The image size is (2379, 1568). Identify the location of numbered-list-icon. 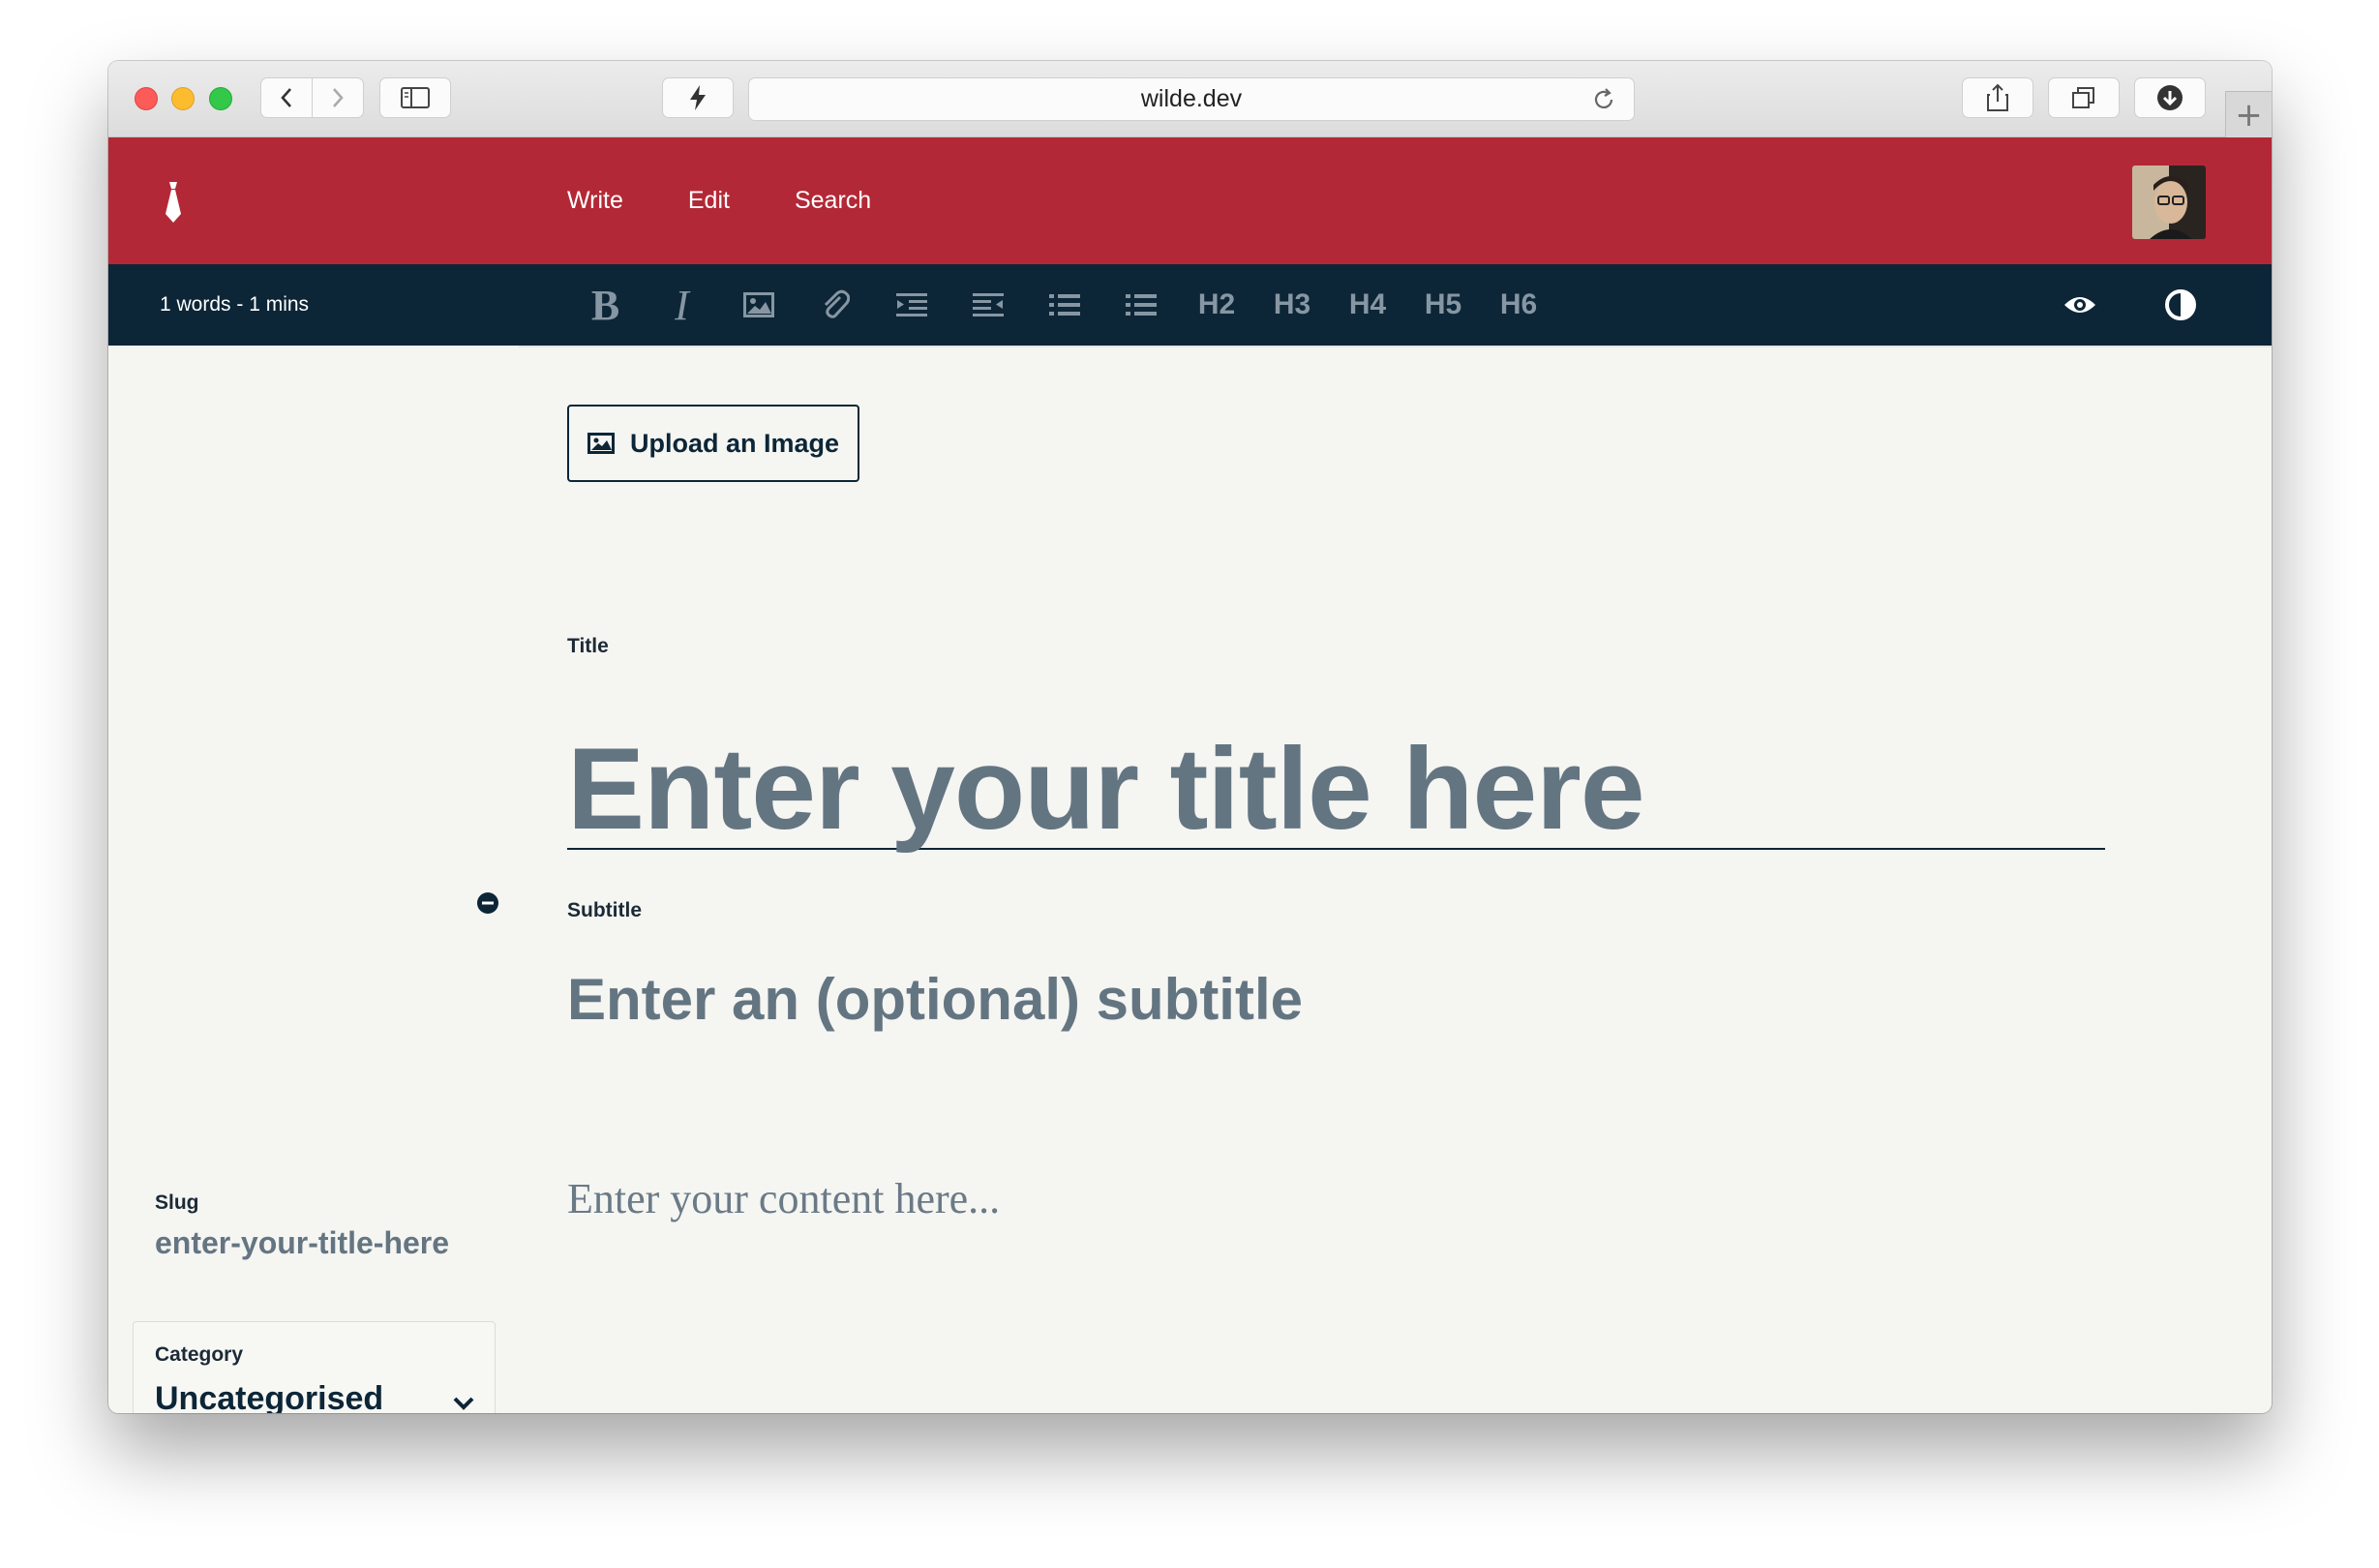
(1141, 305).